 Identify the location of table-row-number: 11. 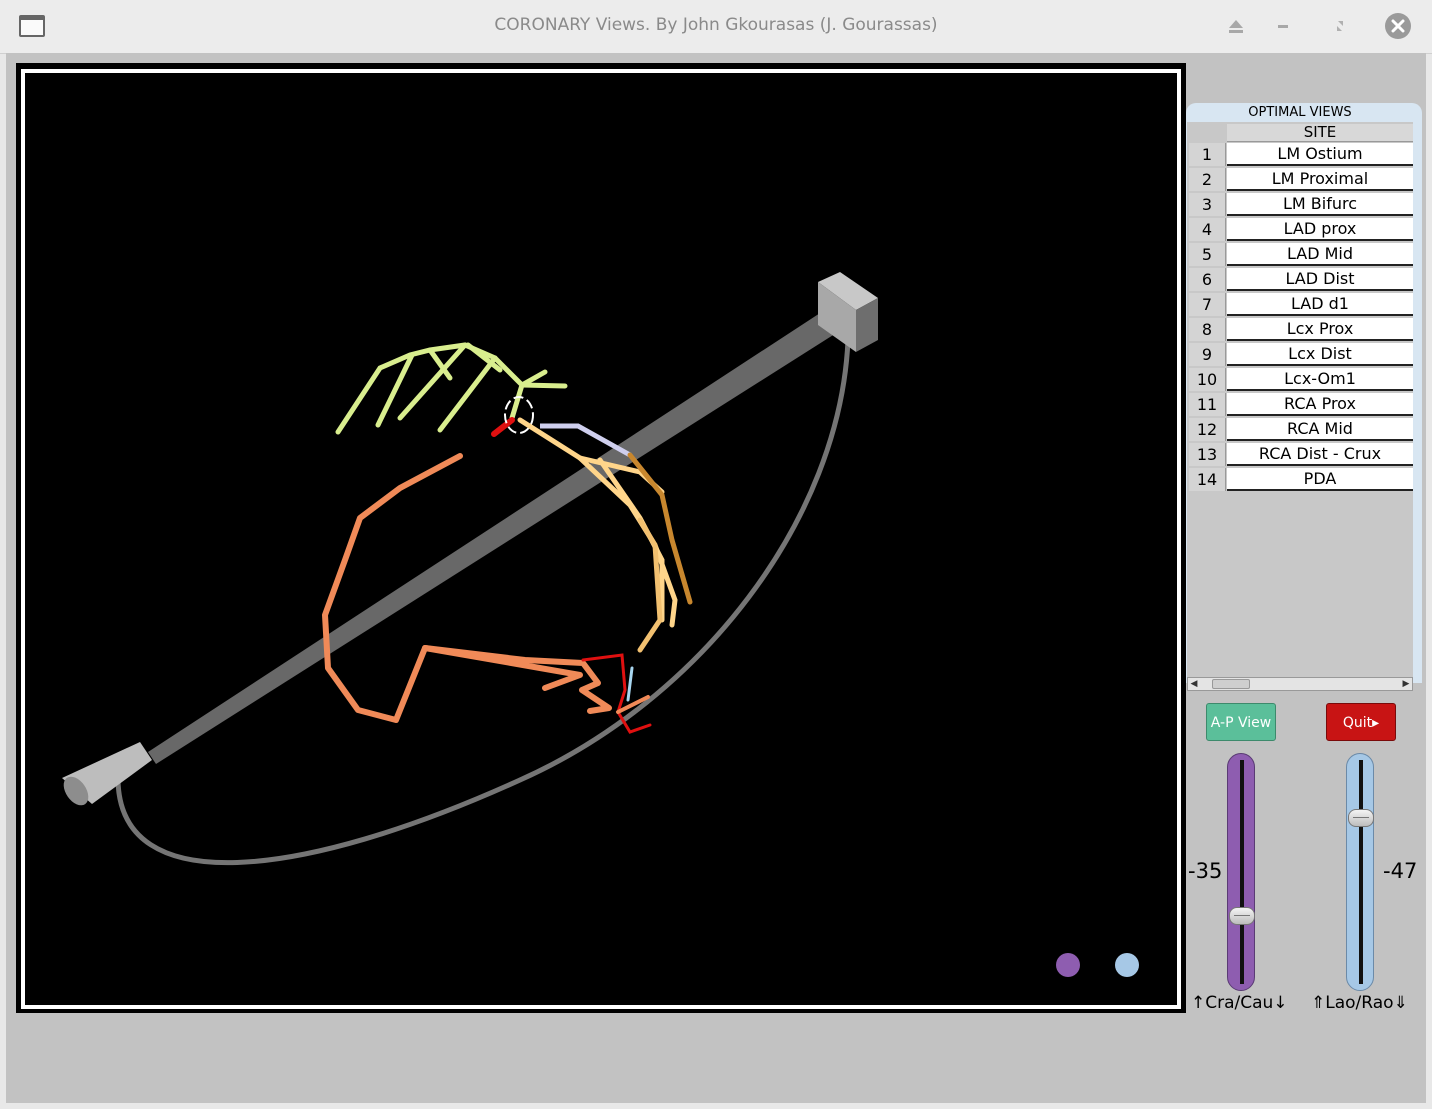
(1207, 404).